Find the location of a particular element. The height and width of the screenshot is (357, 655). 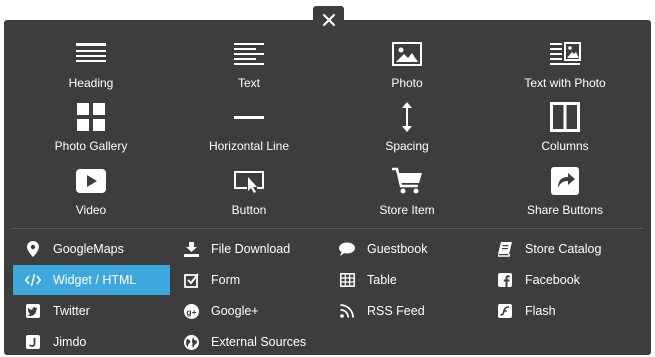

google-plus-icon: g+ is located at coordinates (191, 311).